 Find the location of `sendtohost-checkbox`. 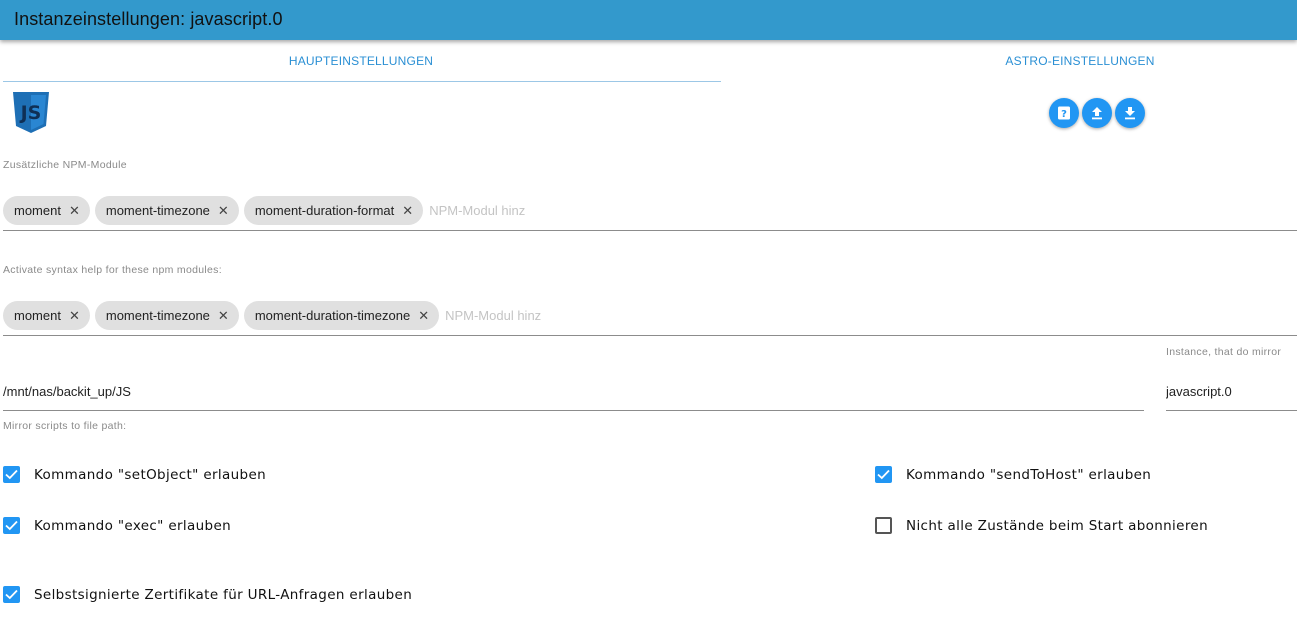

sendtohost-checkbox is located at coordinates (883, 474).